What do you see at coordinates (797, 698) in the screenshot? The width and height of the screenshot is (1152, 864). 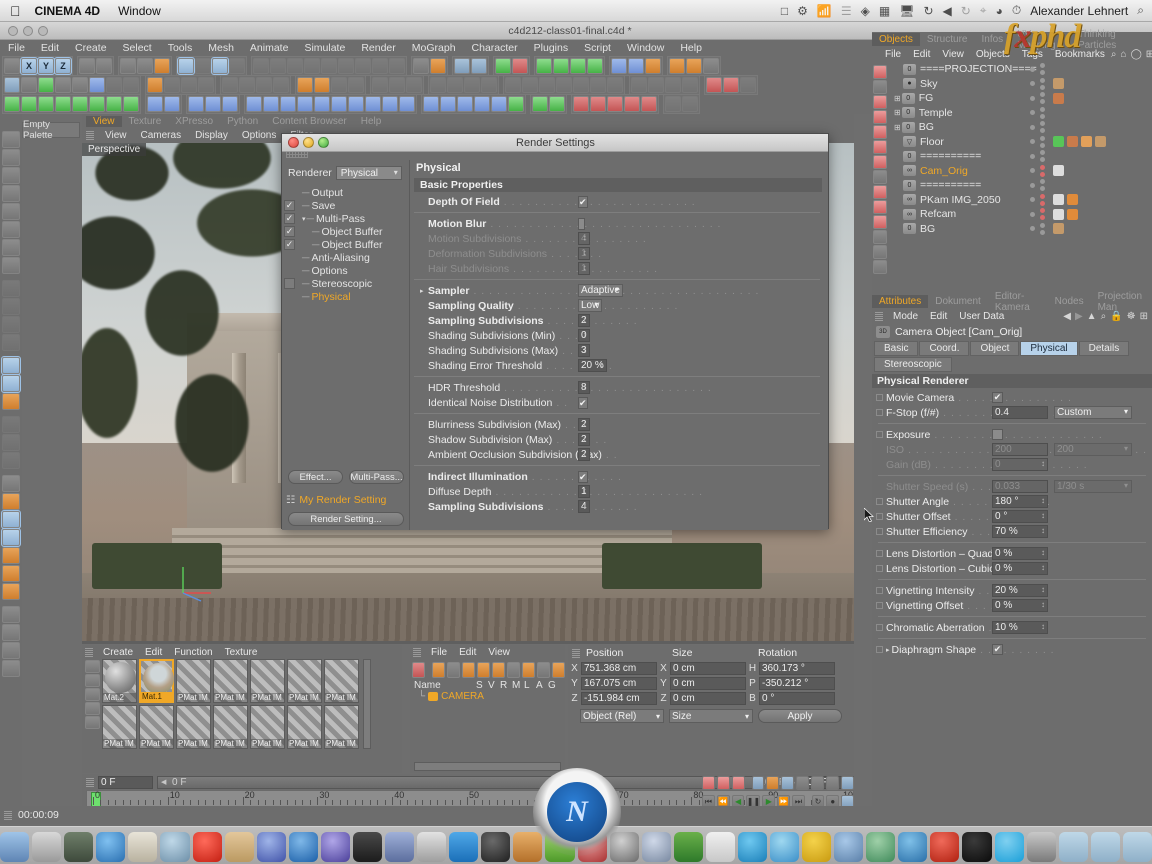 I see `rotation-b-field: 0 °` at bounding box center [797, 698].